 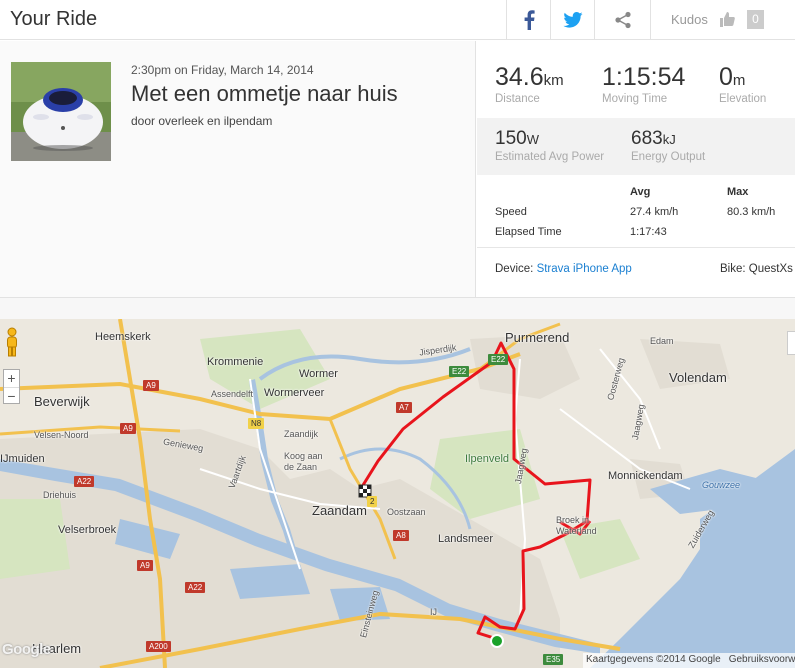 What do you see at coordinates (698, 377) in the screenshot?
I see `place-volendam: Volendam` at bounding box center [698, 377].